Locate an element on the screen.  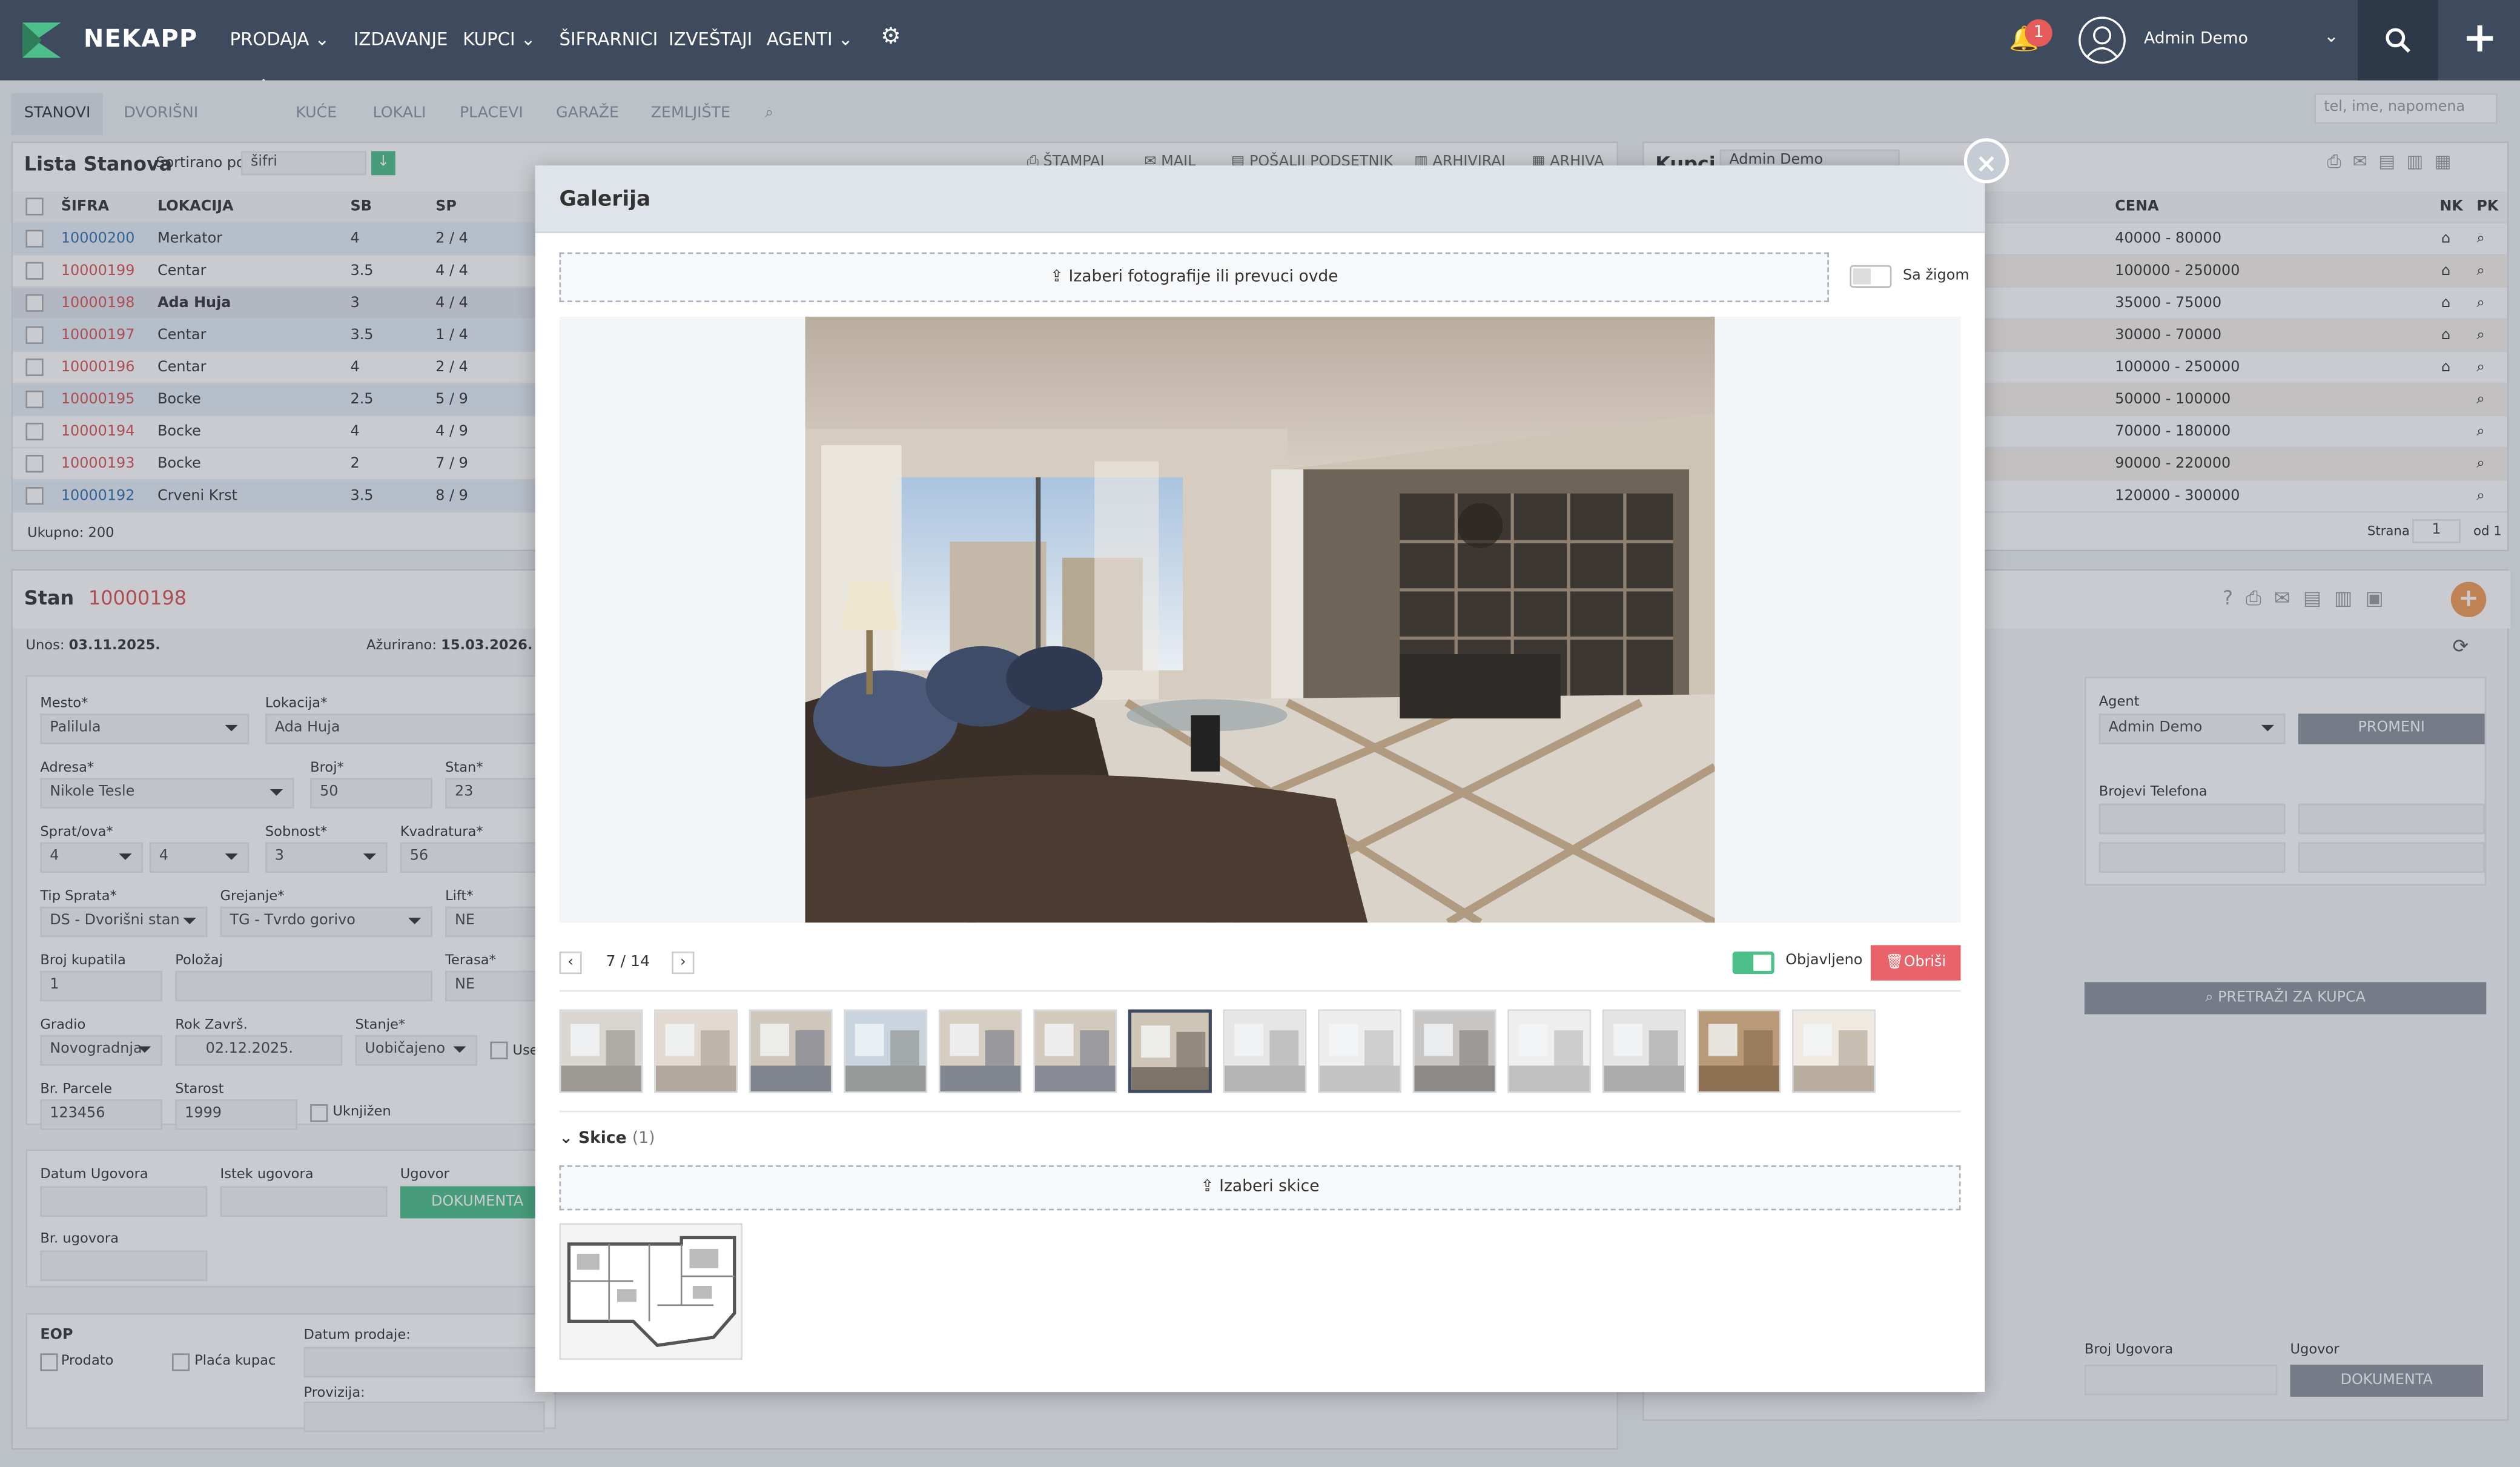
nav-izvestaji: IZVEŠTAJI is located at coordinates (710, 40).